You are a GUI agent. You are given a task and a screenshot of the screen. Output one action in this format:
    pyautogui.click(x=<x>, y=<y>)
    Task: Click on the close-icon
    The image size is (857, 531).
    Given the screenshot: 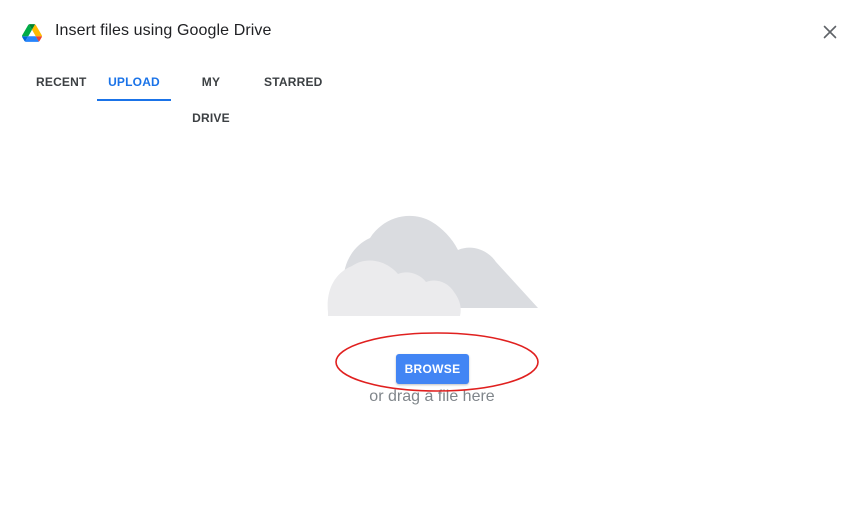 What is the action you would take?
    pyautogui.click(x=830, y=32)
    